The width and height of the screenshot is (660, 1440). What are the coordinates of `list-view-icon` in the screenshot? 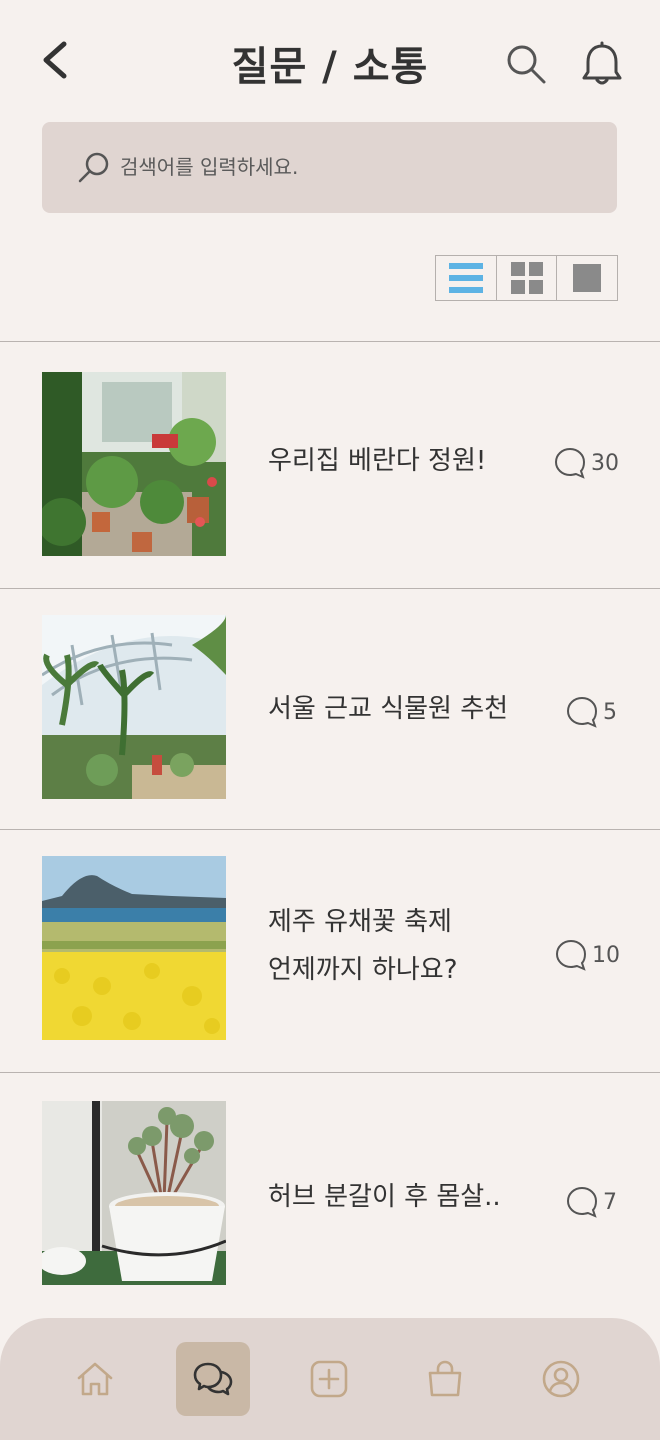 It's located at (465, 278).